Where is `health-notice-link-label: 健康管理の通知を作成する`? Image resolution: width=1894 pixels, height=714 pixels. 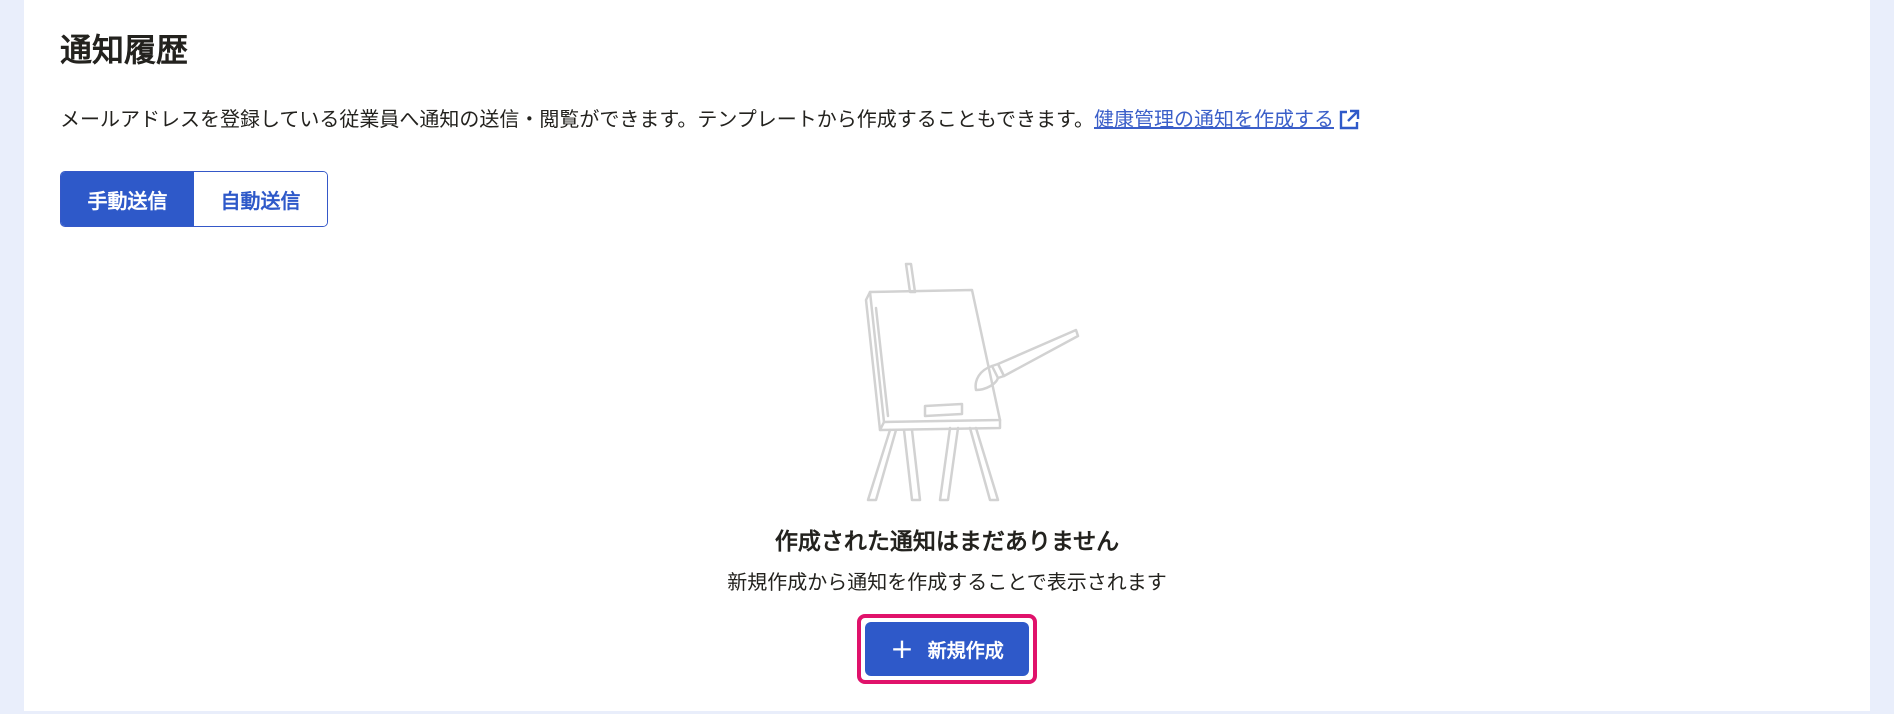 health-notice-link-label: 健康管理の通知を作成する is located at coordinates (1214, 119).